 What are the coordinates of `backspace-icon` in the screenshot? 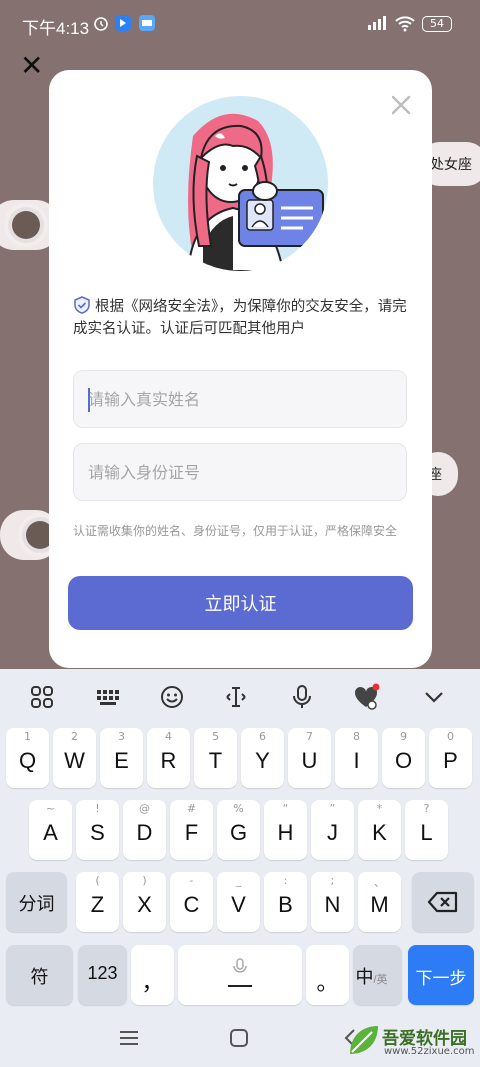 It's located at (442, 902).